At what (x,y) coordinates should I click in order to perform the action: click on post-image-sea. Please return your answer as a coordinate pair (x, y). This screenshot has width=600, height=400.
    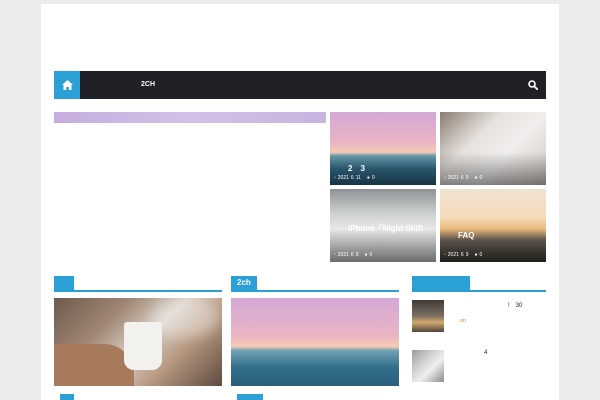
    Looking at the image, I should click on (315, 342).